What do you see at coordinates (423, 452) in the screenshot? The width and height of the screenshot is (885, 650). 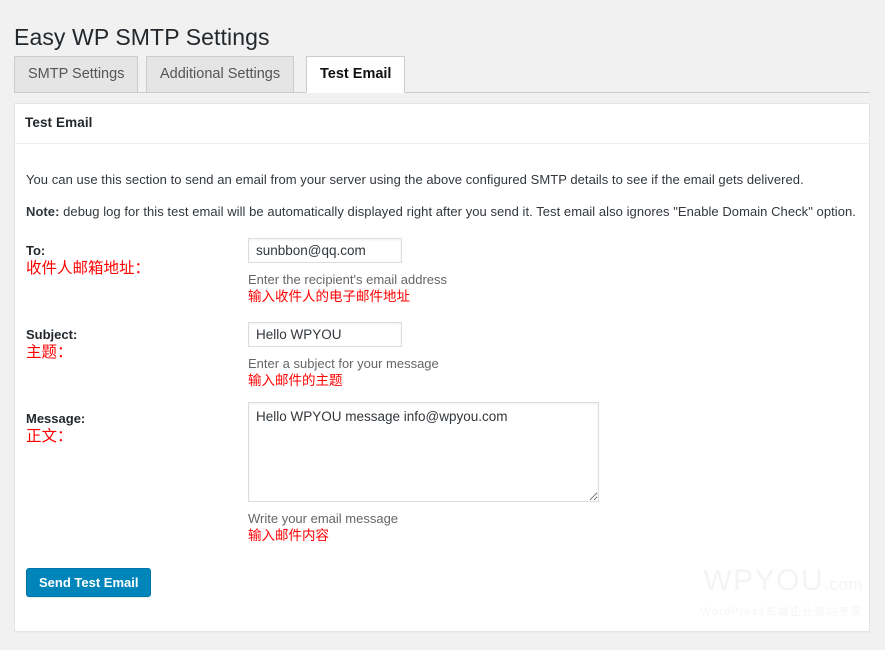 I see `message-textarea` at bounding box center [423, 452].